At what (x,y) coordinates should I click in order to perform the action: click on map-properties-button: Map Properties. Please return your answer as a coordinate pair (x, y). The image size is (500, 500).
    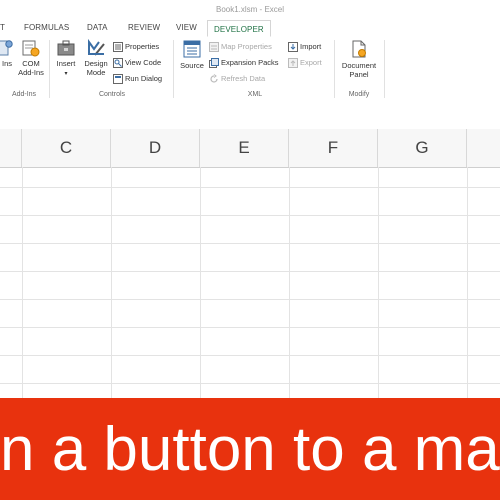
    Looking at the image, I should click on (240, 47).